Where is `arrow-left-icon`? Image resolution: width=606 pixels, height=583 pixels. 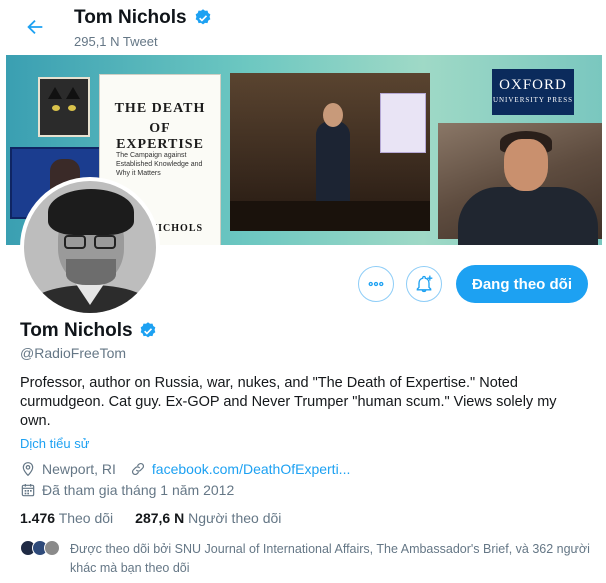 arrow-left-icon is located at coordinates (35, 27).